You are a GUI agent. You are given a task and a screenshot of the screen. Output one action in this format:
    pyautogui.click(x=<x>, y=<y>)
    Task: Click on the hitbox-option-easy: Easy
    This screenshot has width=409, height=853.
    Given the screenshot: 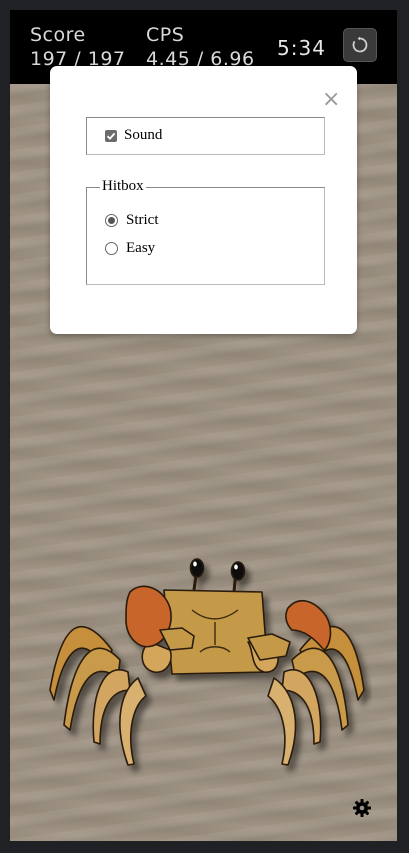 What is the action you would take?
    pyautogui.click(x=130, y=248)
    